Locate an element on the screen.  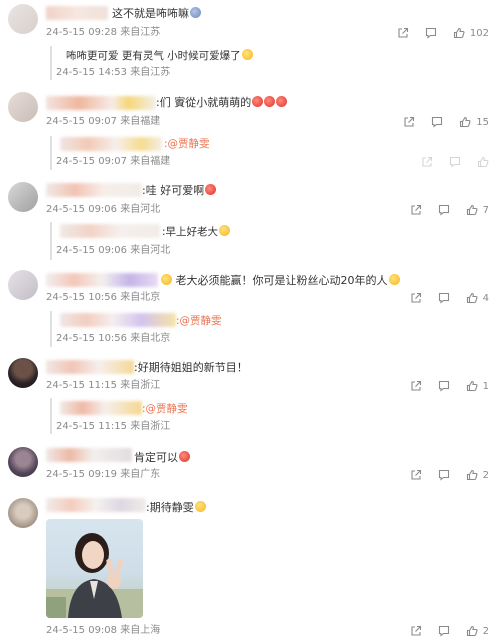
comment-time: 24-5-15 09:08 来自上海 is located at coordinates (103, 630).